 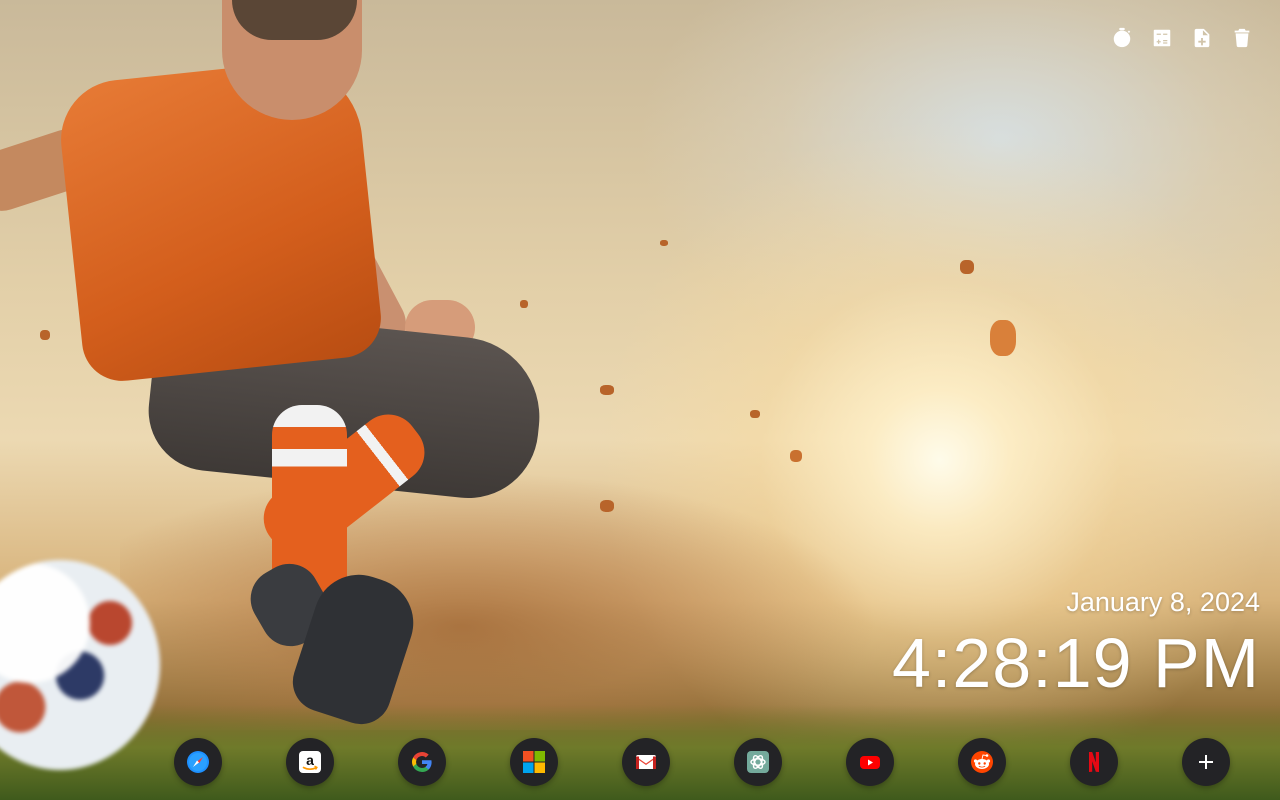 I want to click on youtube-shortcut, so click(x=870, y=762).